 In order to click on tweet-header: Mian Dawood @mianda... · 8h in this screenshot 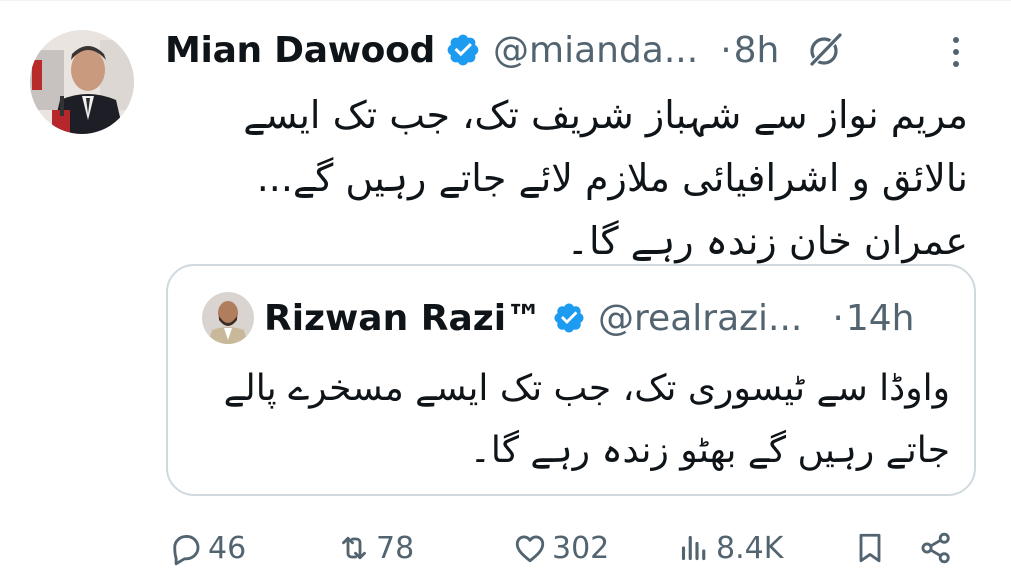, I will do `click(505, 50)`.